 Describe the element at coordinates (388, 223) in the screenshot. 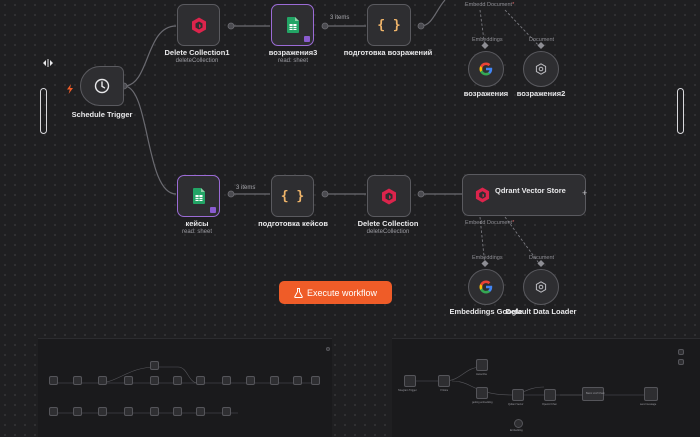

I see `label-delete-collection: Delete Collection` at that location.